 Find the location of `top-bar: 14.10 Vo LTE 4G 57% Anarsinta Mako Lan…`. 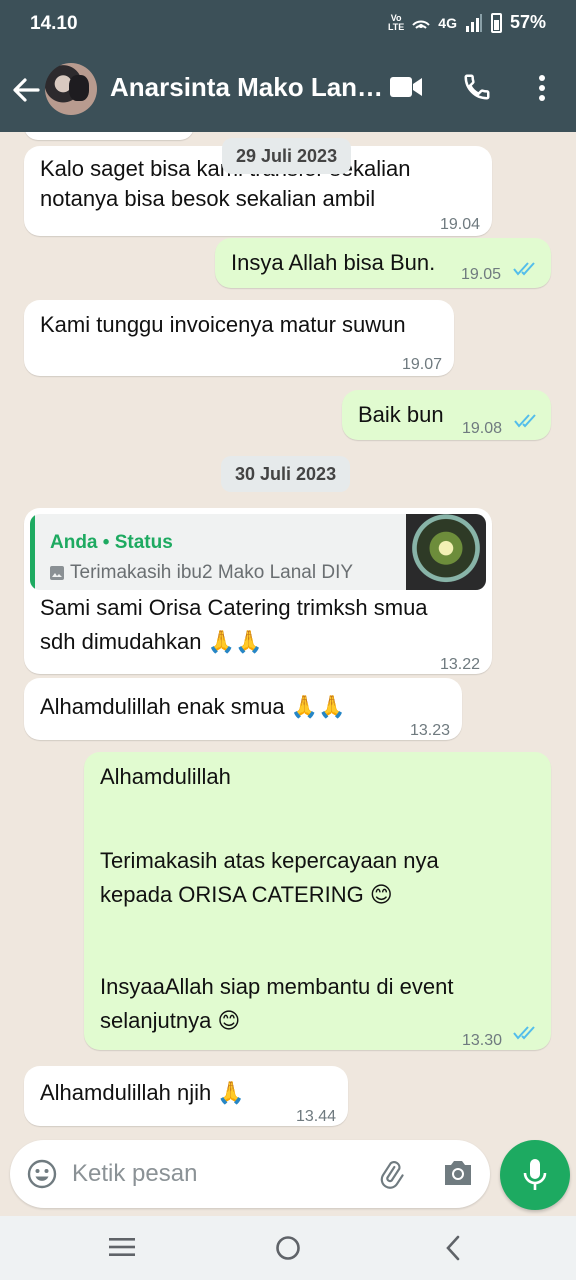

top-bar: 14.10 Vo LTE 4G 57% Anarsinta Mako Lan… is located at coordinates (288, 66).